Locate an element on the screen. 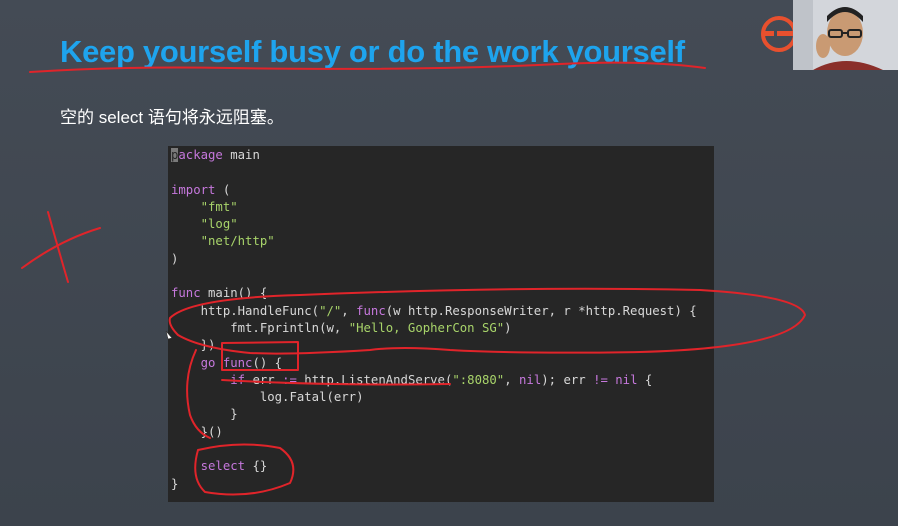  code-token: main() { is located at coordinates (234, 293).